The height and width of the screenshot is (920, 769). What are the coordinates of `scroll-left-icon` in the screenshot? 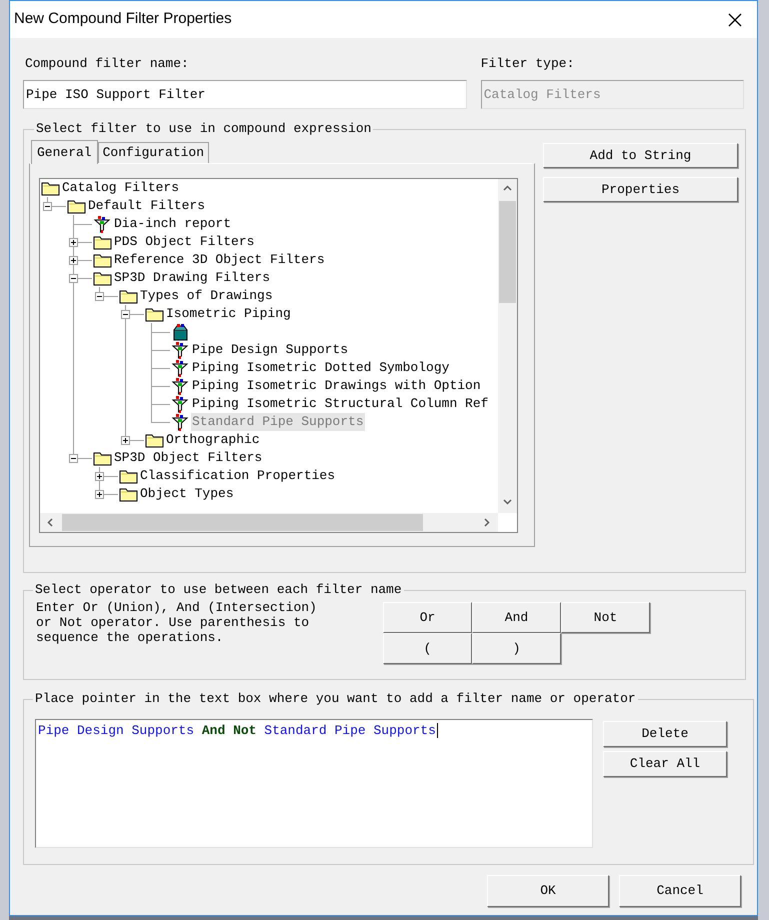 It's located at (50, 522).